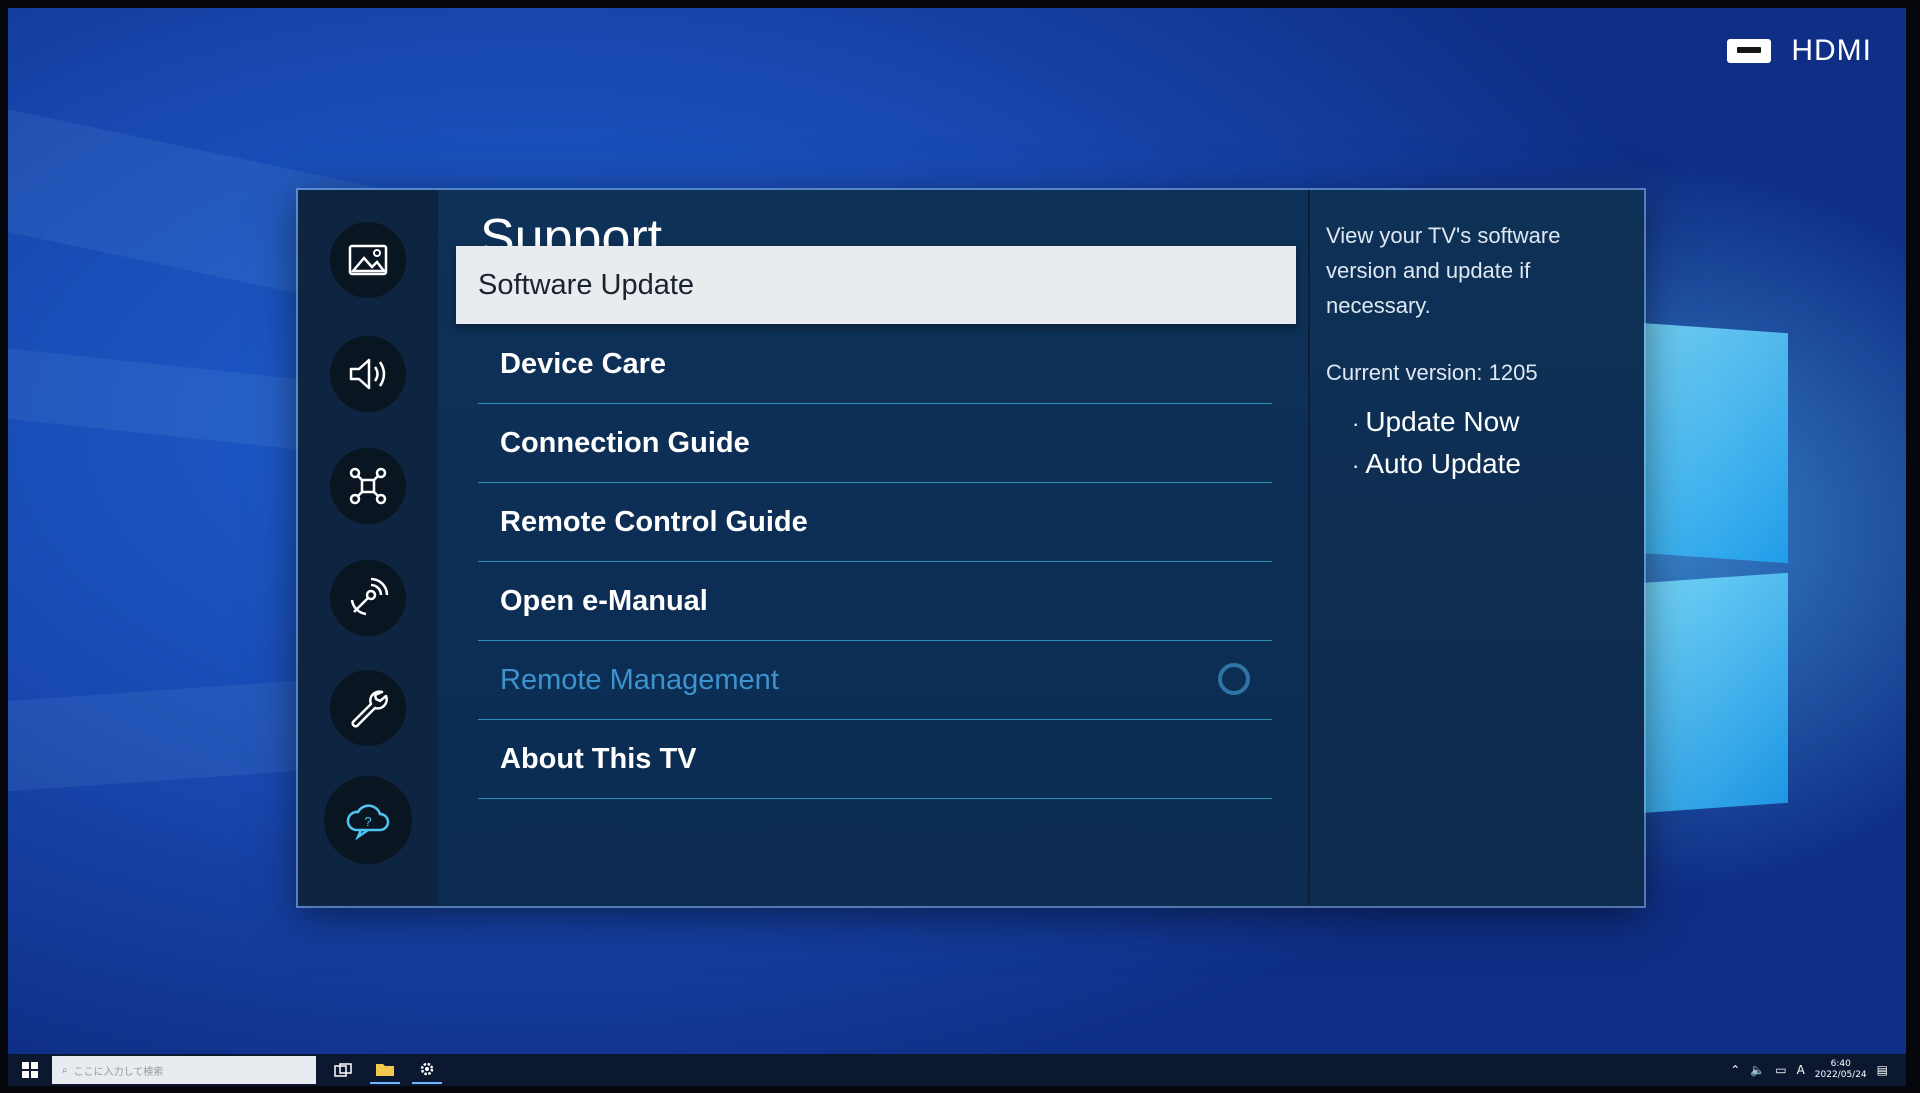 Image resolution: width=1920 pixels, height=1093 pixels. Describe the element at coordinates (1749, 51) in the screenshot. I see `hdmi-port-icon` at that location.